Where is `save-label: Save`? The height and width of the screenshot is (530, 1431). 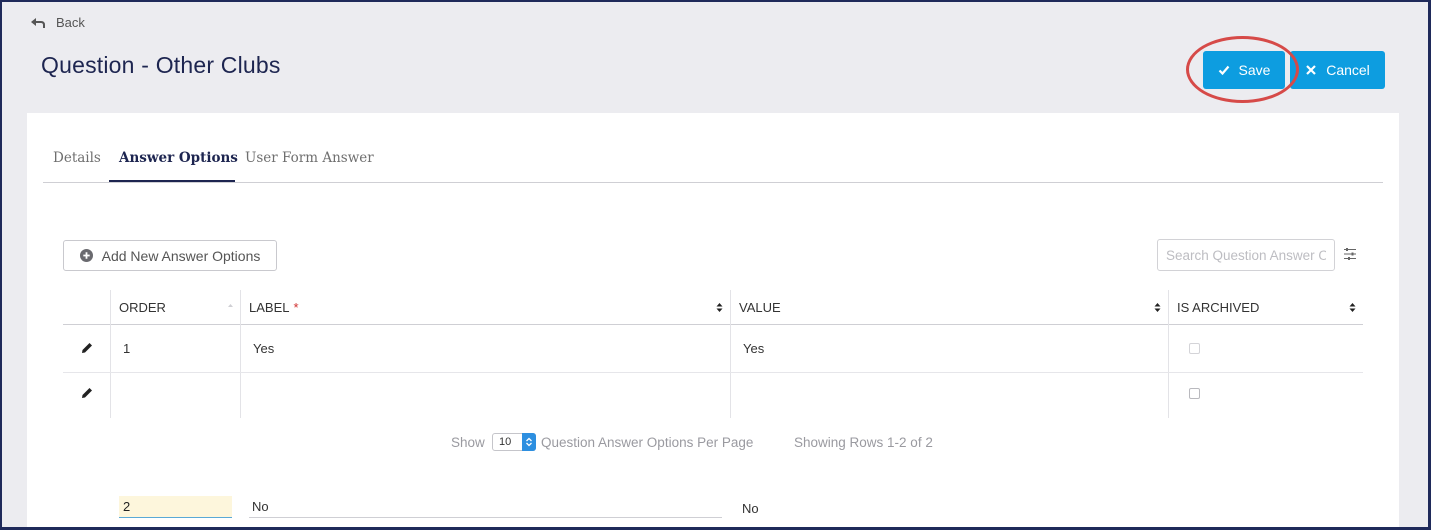 save-label: Save is located at coordinates (1254, 70).